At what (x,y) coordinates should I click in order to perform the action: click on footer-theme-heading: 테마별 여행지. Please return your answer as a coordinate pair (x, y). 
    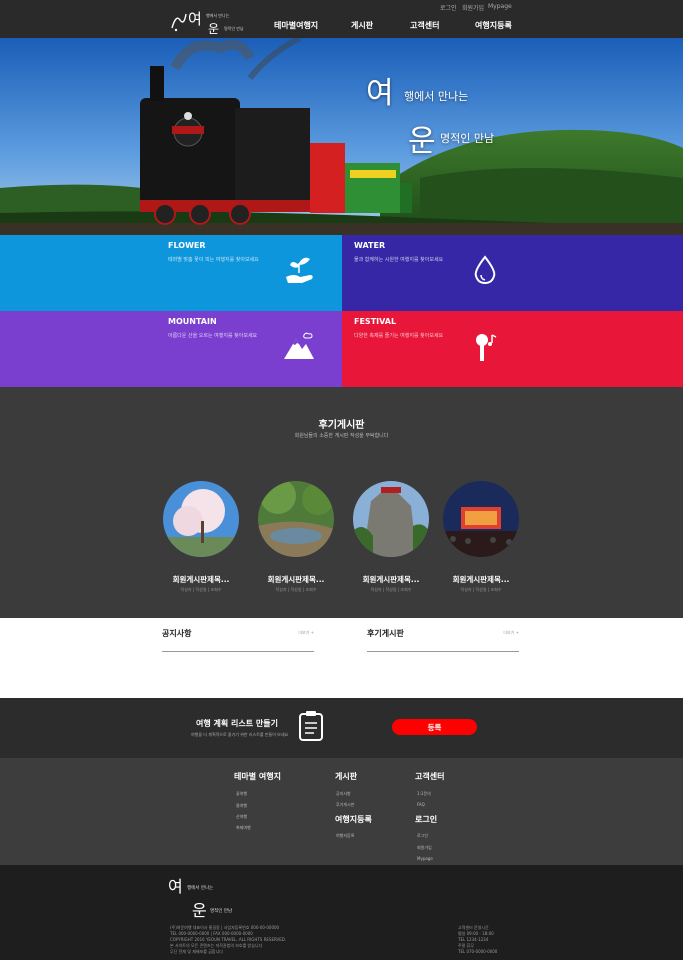
    Looking at the image, I should click on (257, 776).